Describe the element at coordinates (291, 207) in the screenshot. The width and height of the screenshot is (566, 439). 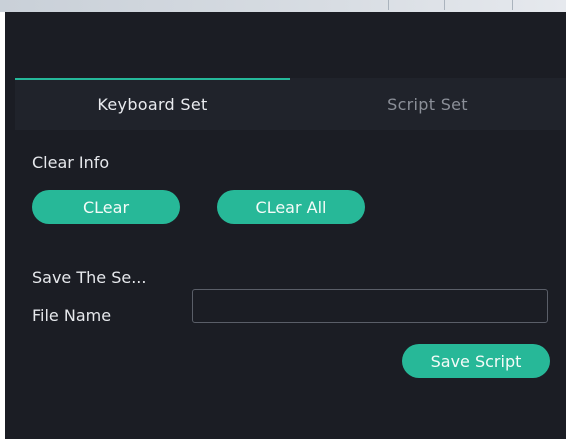
I see `clear-all-button: CLear All` at that location.